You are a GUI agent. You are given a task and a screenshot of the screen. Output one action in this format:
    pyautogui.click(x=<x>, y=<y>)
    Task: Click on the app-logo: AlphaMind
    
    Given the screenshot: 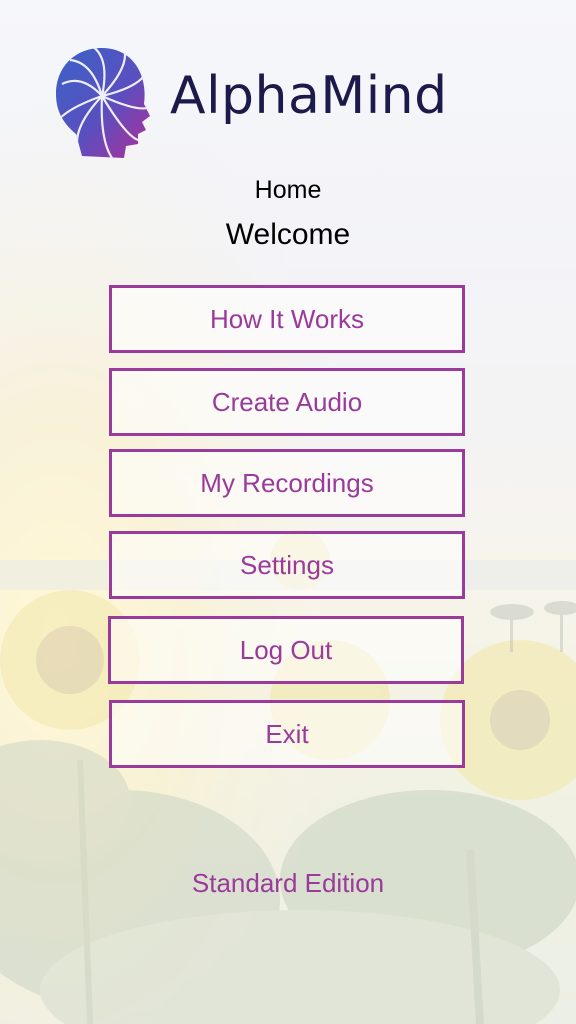 What is the action you would take?
    pyautogui.click(x=287, y=103)
    